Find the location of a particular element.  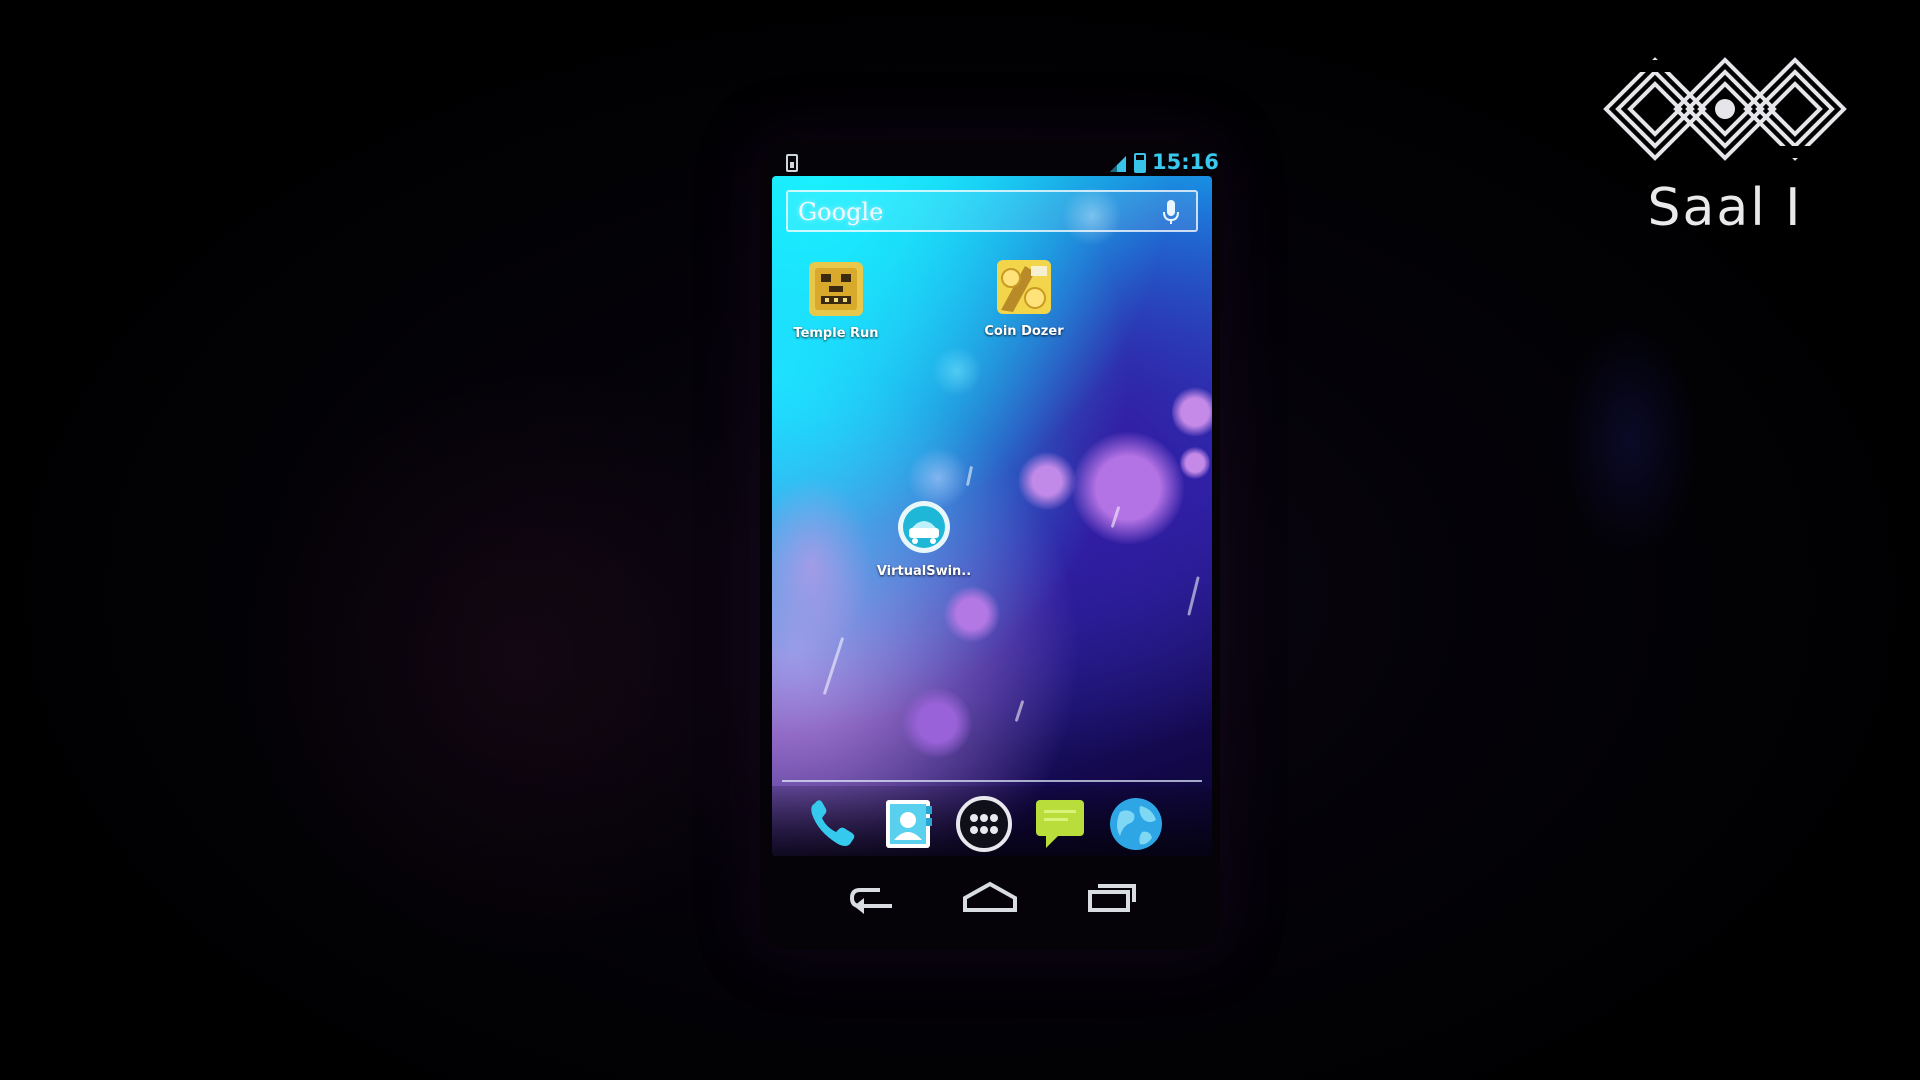

google-search-bar: Google is located at coordinates (992, 211).